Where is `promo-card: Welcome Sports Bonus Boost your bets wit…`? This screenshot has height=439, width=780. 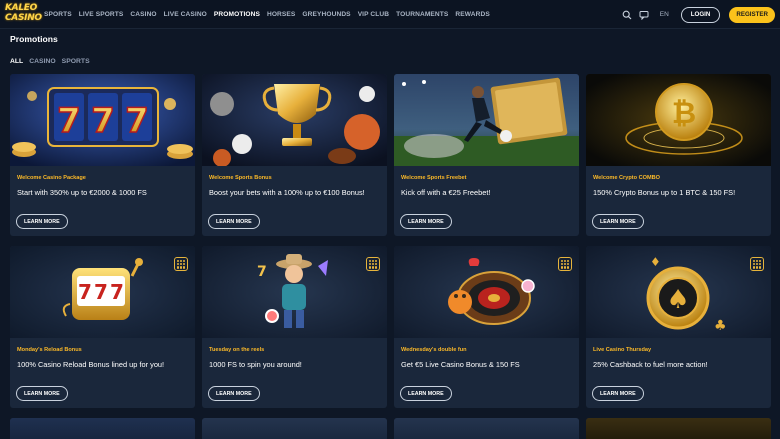
promo-card: Welcome Sports Bonus Boost your bets wit… is located at coordinates (294, 155).